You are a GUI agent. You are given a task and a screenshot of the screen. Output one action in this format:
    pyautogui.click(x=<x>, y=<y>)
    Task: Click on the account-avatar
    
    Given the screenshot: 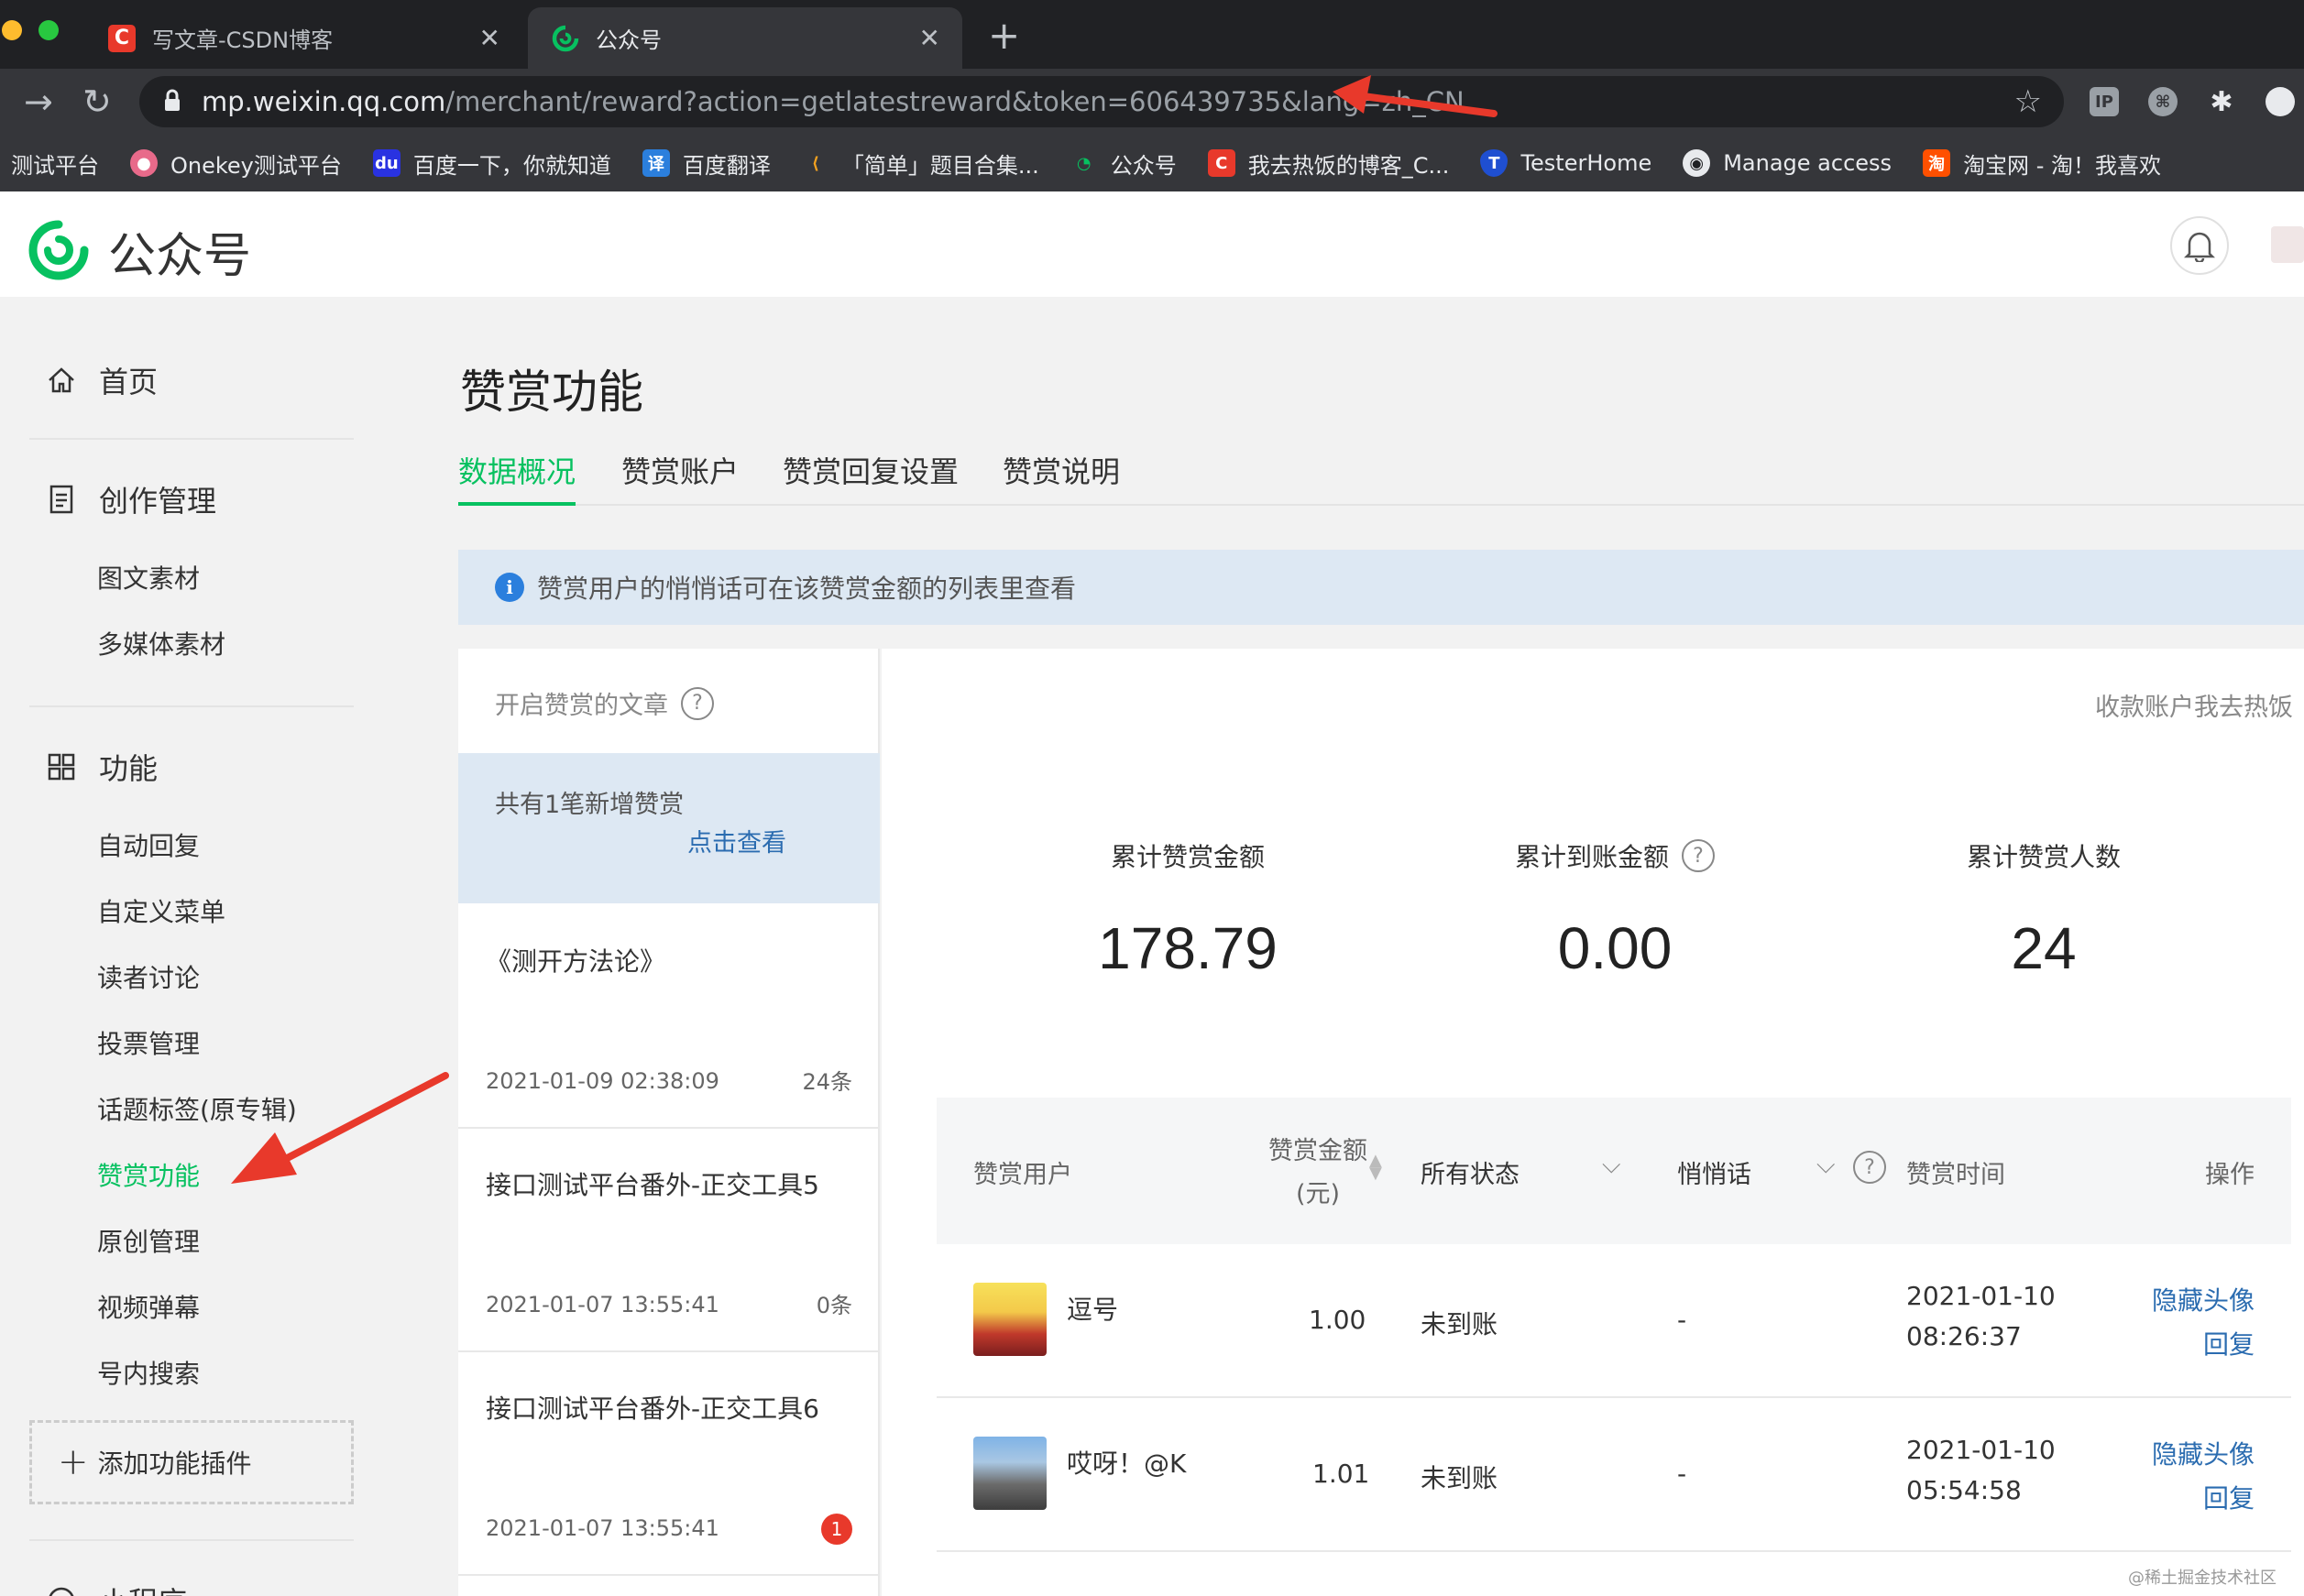 What is the action you would take?
    pyautogui.click(x=2287, y=244)
    